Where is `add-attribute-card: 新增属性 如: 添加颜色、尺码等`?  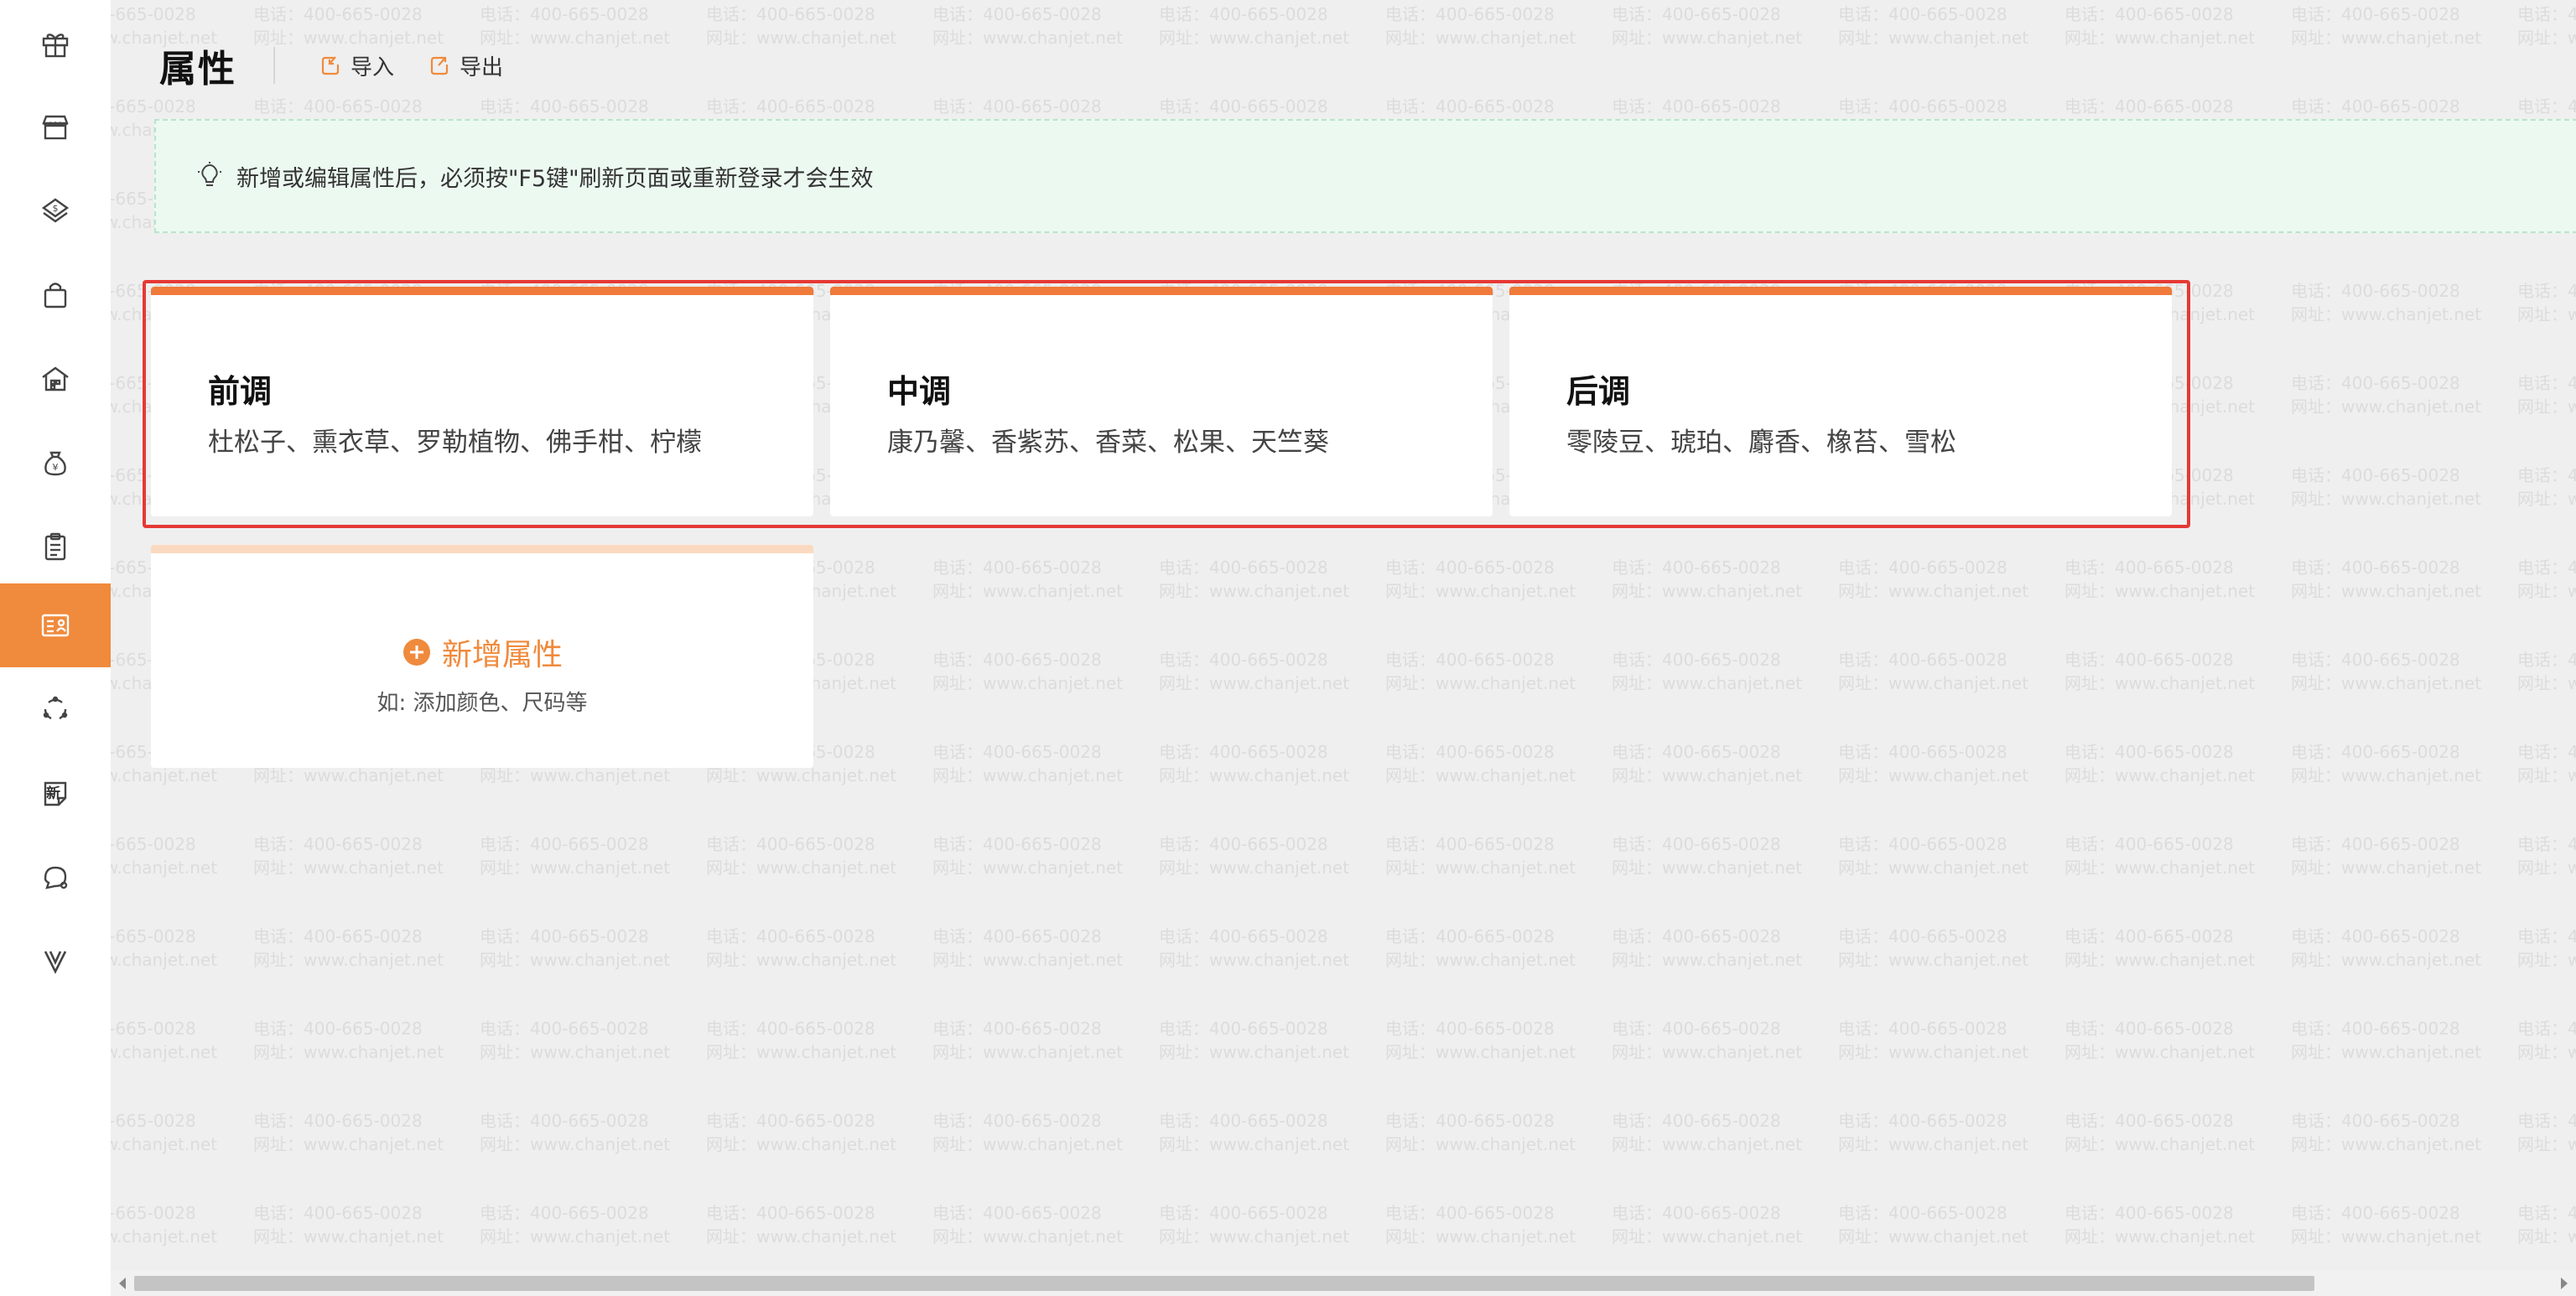
add-attribute-card: 新增属性 如: 添加颜色、尺码等 is located at coordinates (482, 656).